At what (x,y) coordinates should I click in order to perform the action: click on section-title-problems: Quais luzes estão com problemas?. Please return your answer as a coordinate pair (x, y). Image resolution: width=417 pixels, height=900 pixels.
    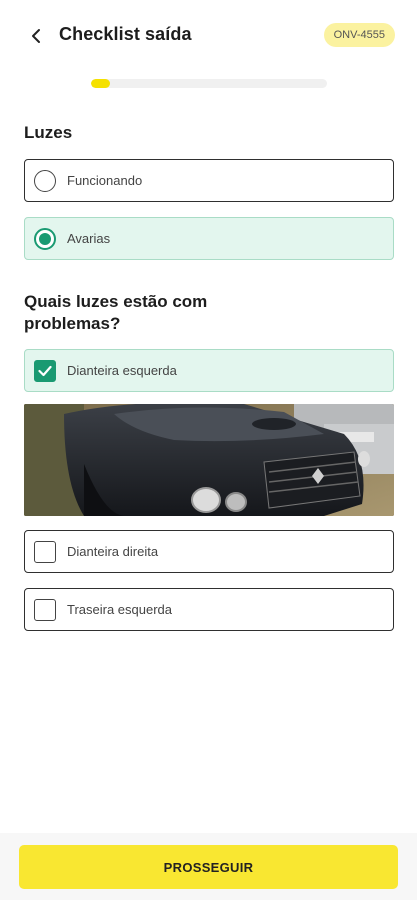
    Looking at the image, I should click on (116, 312).